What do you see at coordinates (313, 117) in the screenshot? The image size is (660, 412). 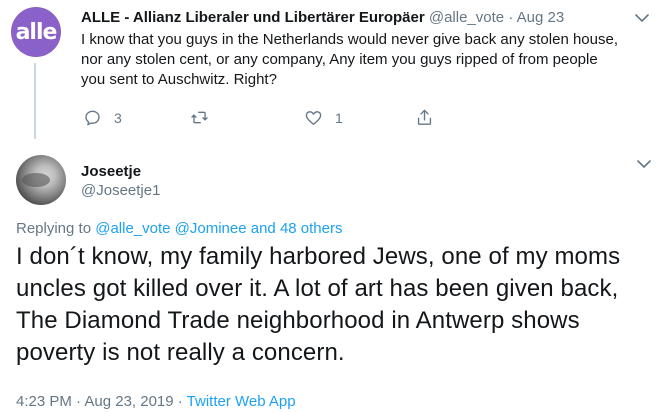 I see `like-icon` at bounding box center [313, 117].